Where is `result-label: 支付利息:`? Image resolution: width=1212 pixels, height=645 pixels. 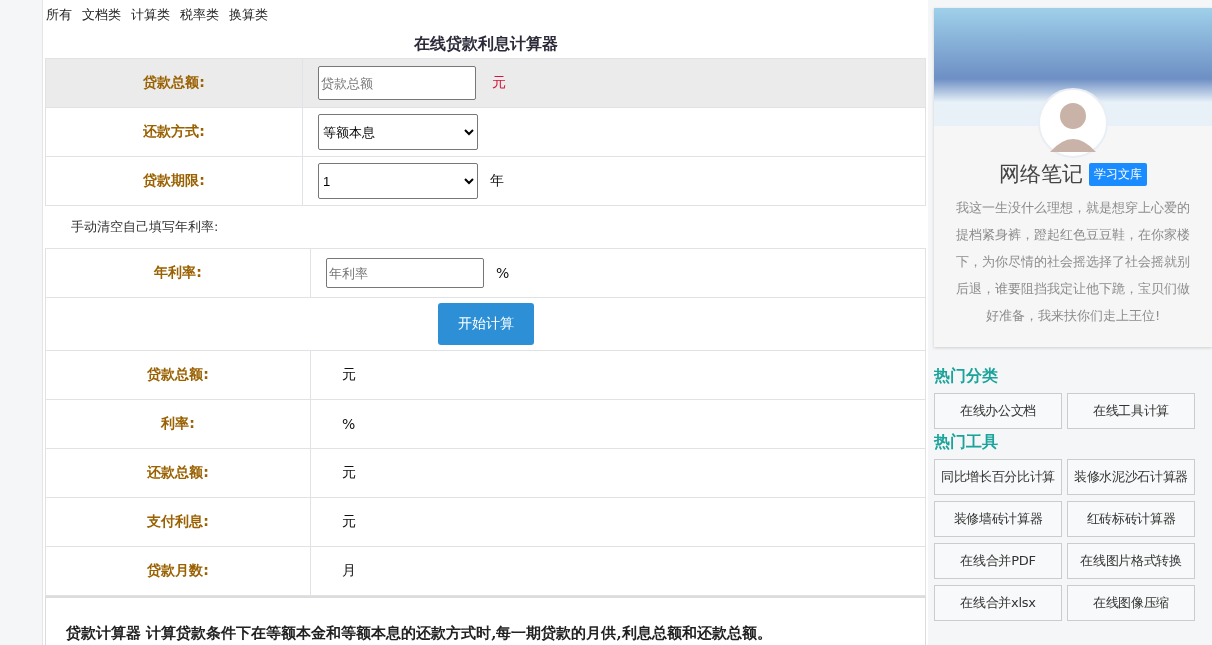
result-label: 支付利息: is located at coordinates (178, 522).